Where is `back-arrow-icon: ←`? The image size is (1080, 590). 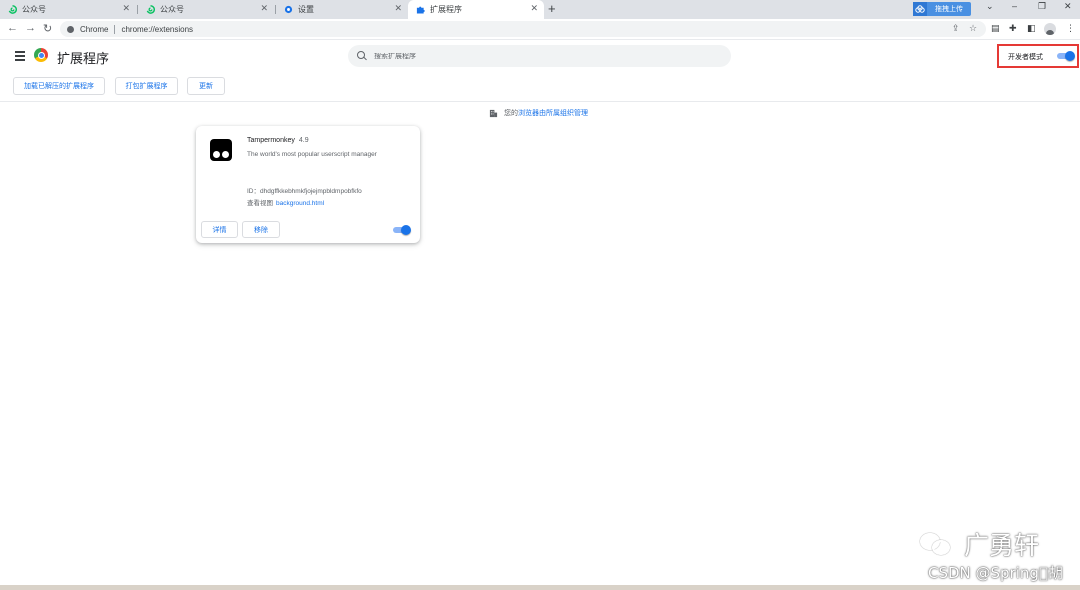
back-arrow-icon: ← is located at coordinates (12, 28).